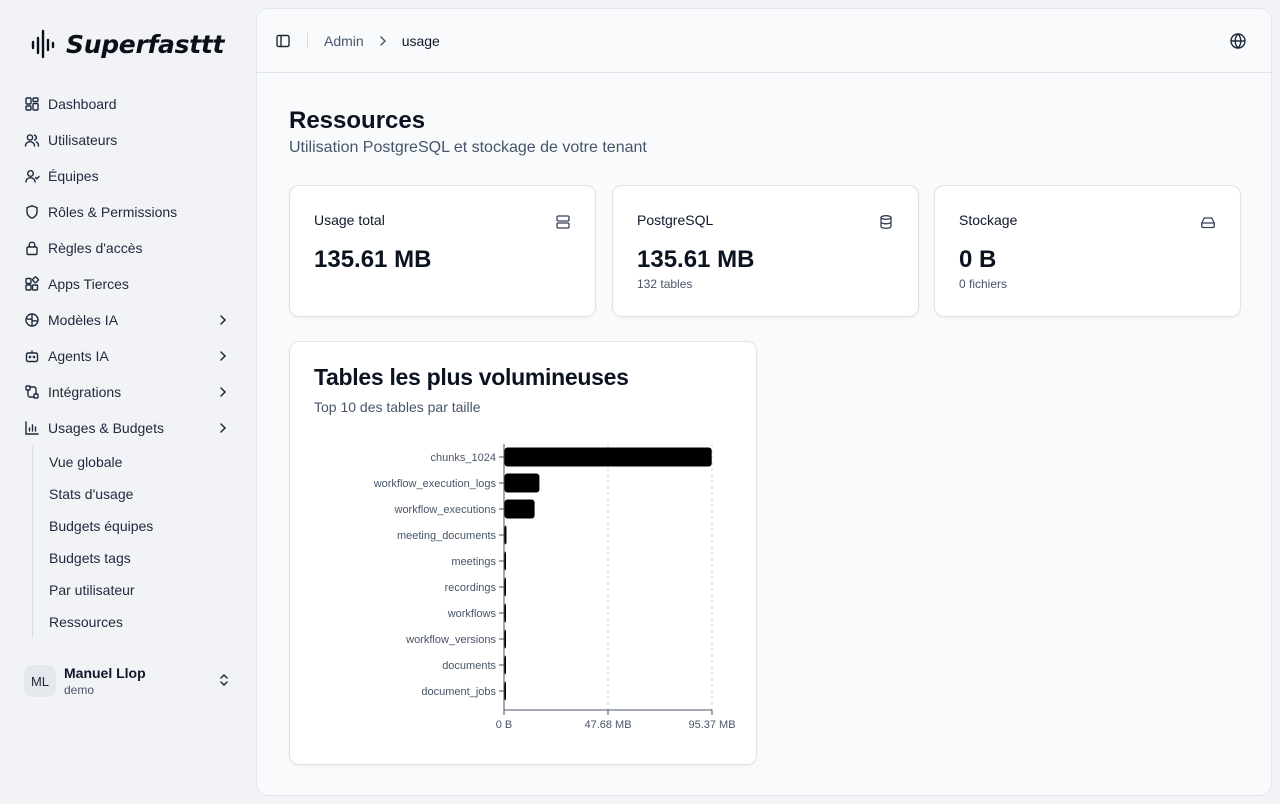 The height and width of the screenshot is (804, 1280). What do you see at coordinates (95, 248) in the screenshot?
I see `sidebar-item-label: Règles d'accès` at bounding box center [95, 248].